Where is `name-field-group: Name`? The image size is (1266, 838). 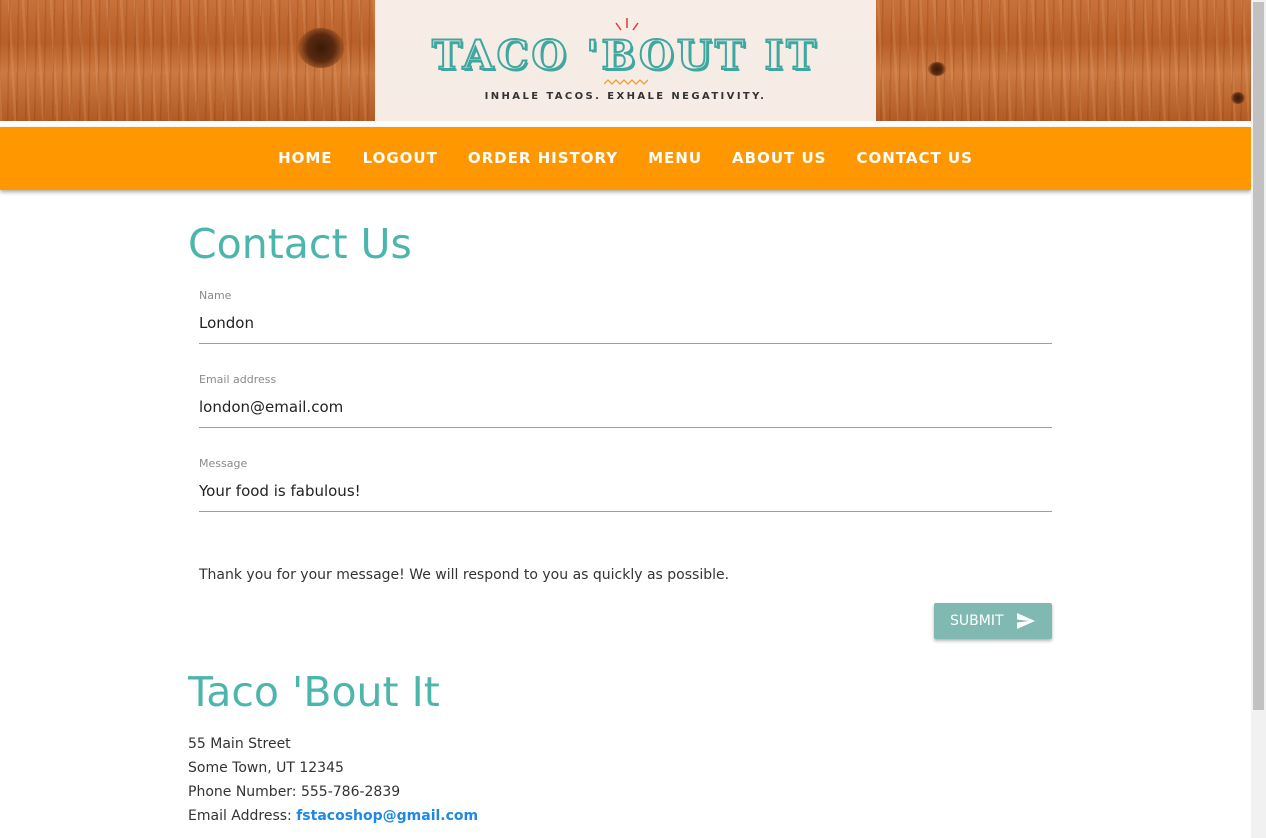 name-field-group: Name is located at coordinates (625, 316).